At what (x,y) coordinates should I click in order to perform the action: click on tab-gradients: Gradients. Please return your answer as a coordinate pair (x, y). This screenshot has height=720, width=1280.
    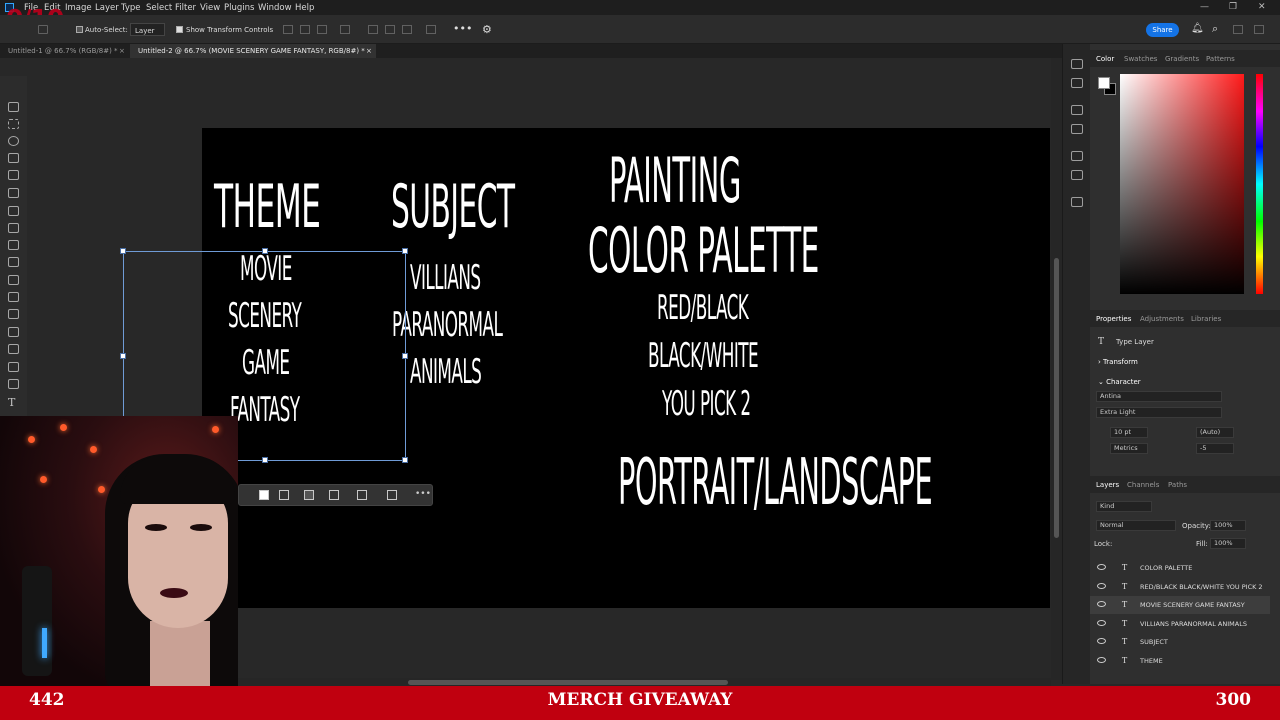
    Looking at the image, I should click on (1182, 59).